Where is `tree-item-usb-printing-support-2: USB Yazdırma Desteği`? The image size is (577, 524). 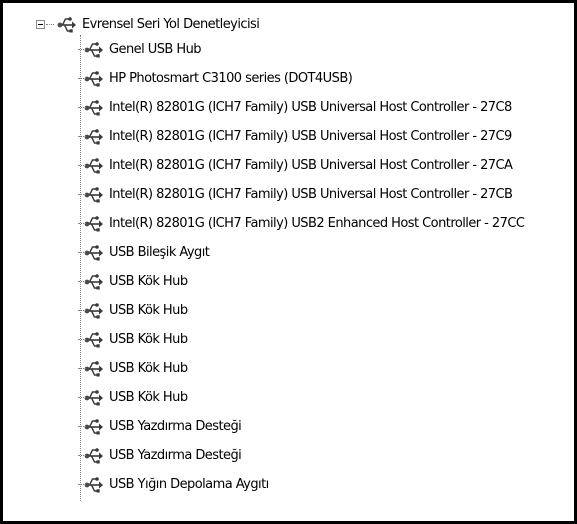
tree-item-usb-printing-support-2: USB Yazdırma Desteği is located at coordinates (160, 455).